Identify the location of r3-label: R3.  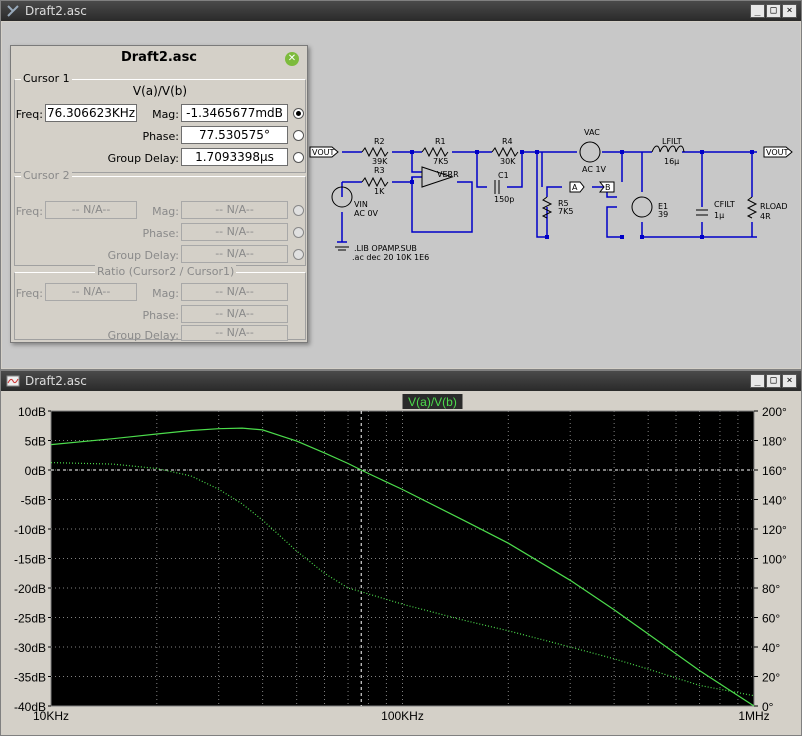
(379, 170).